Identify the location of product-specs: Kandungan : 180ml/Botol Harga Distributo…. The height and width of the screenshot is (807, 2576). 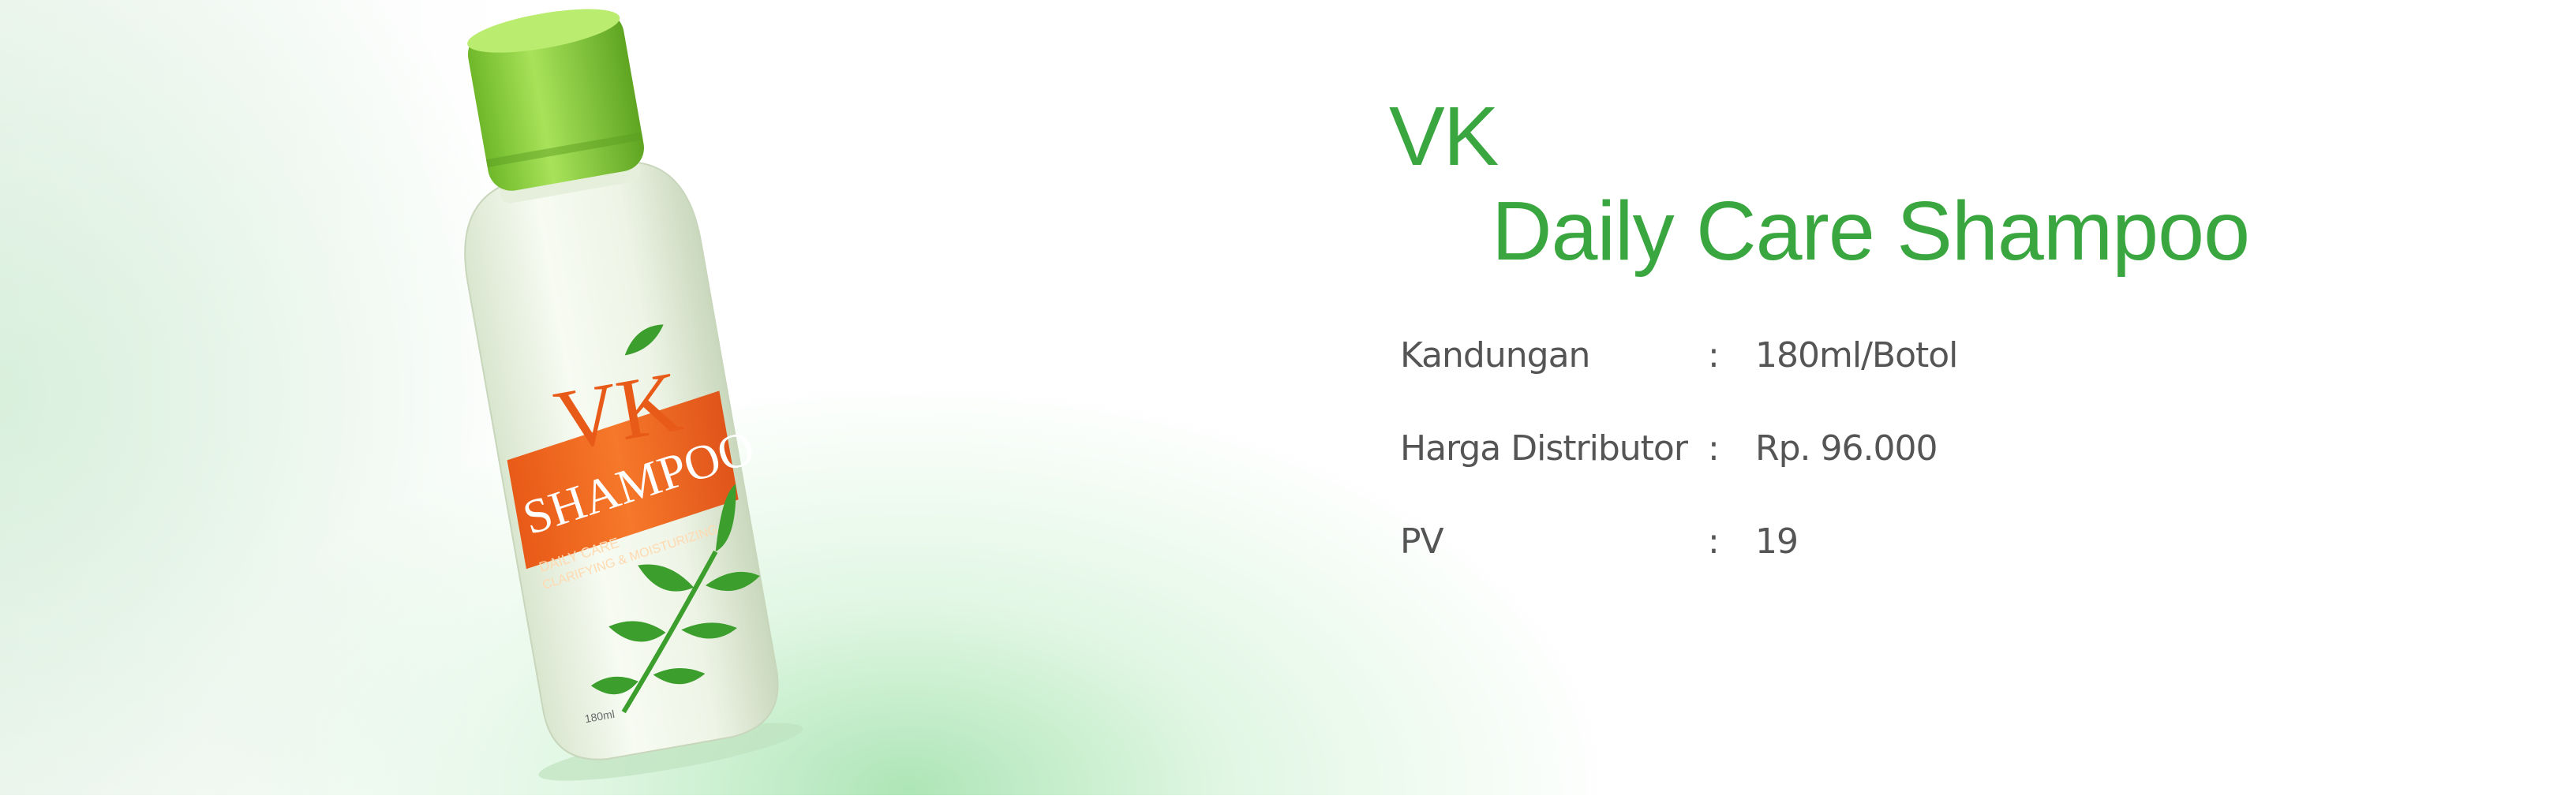
(1794, 475).